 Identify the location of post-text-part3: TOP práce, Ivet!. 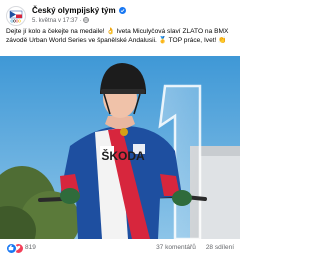
(192, 40).